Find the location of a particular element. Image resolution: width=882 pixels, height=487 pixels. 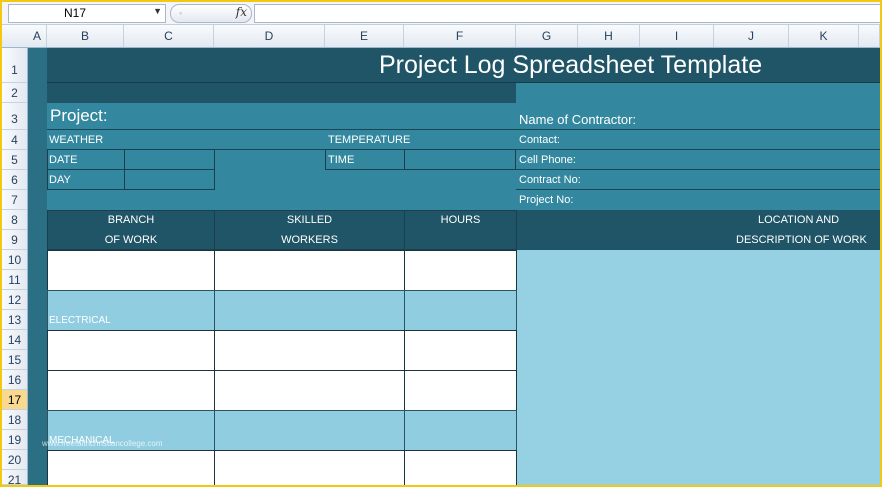

column-header-partial is located at coordinates (869, 36).